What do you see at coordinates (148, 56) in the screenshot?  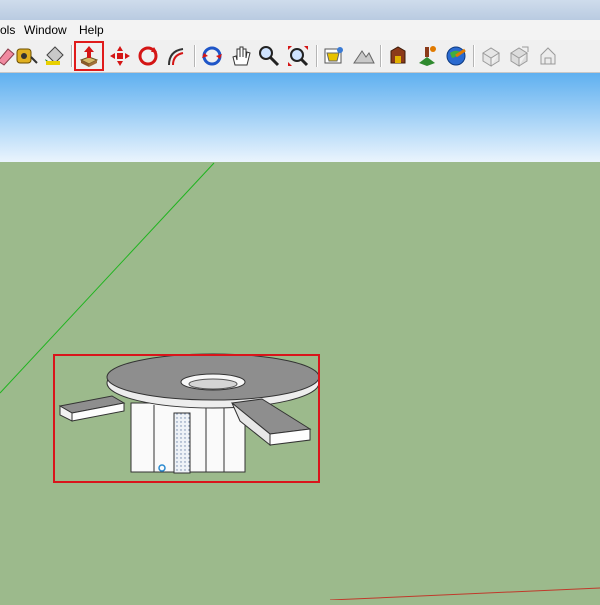 I see `rotate-icon` at bounding box center [148, 56].